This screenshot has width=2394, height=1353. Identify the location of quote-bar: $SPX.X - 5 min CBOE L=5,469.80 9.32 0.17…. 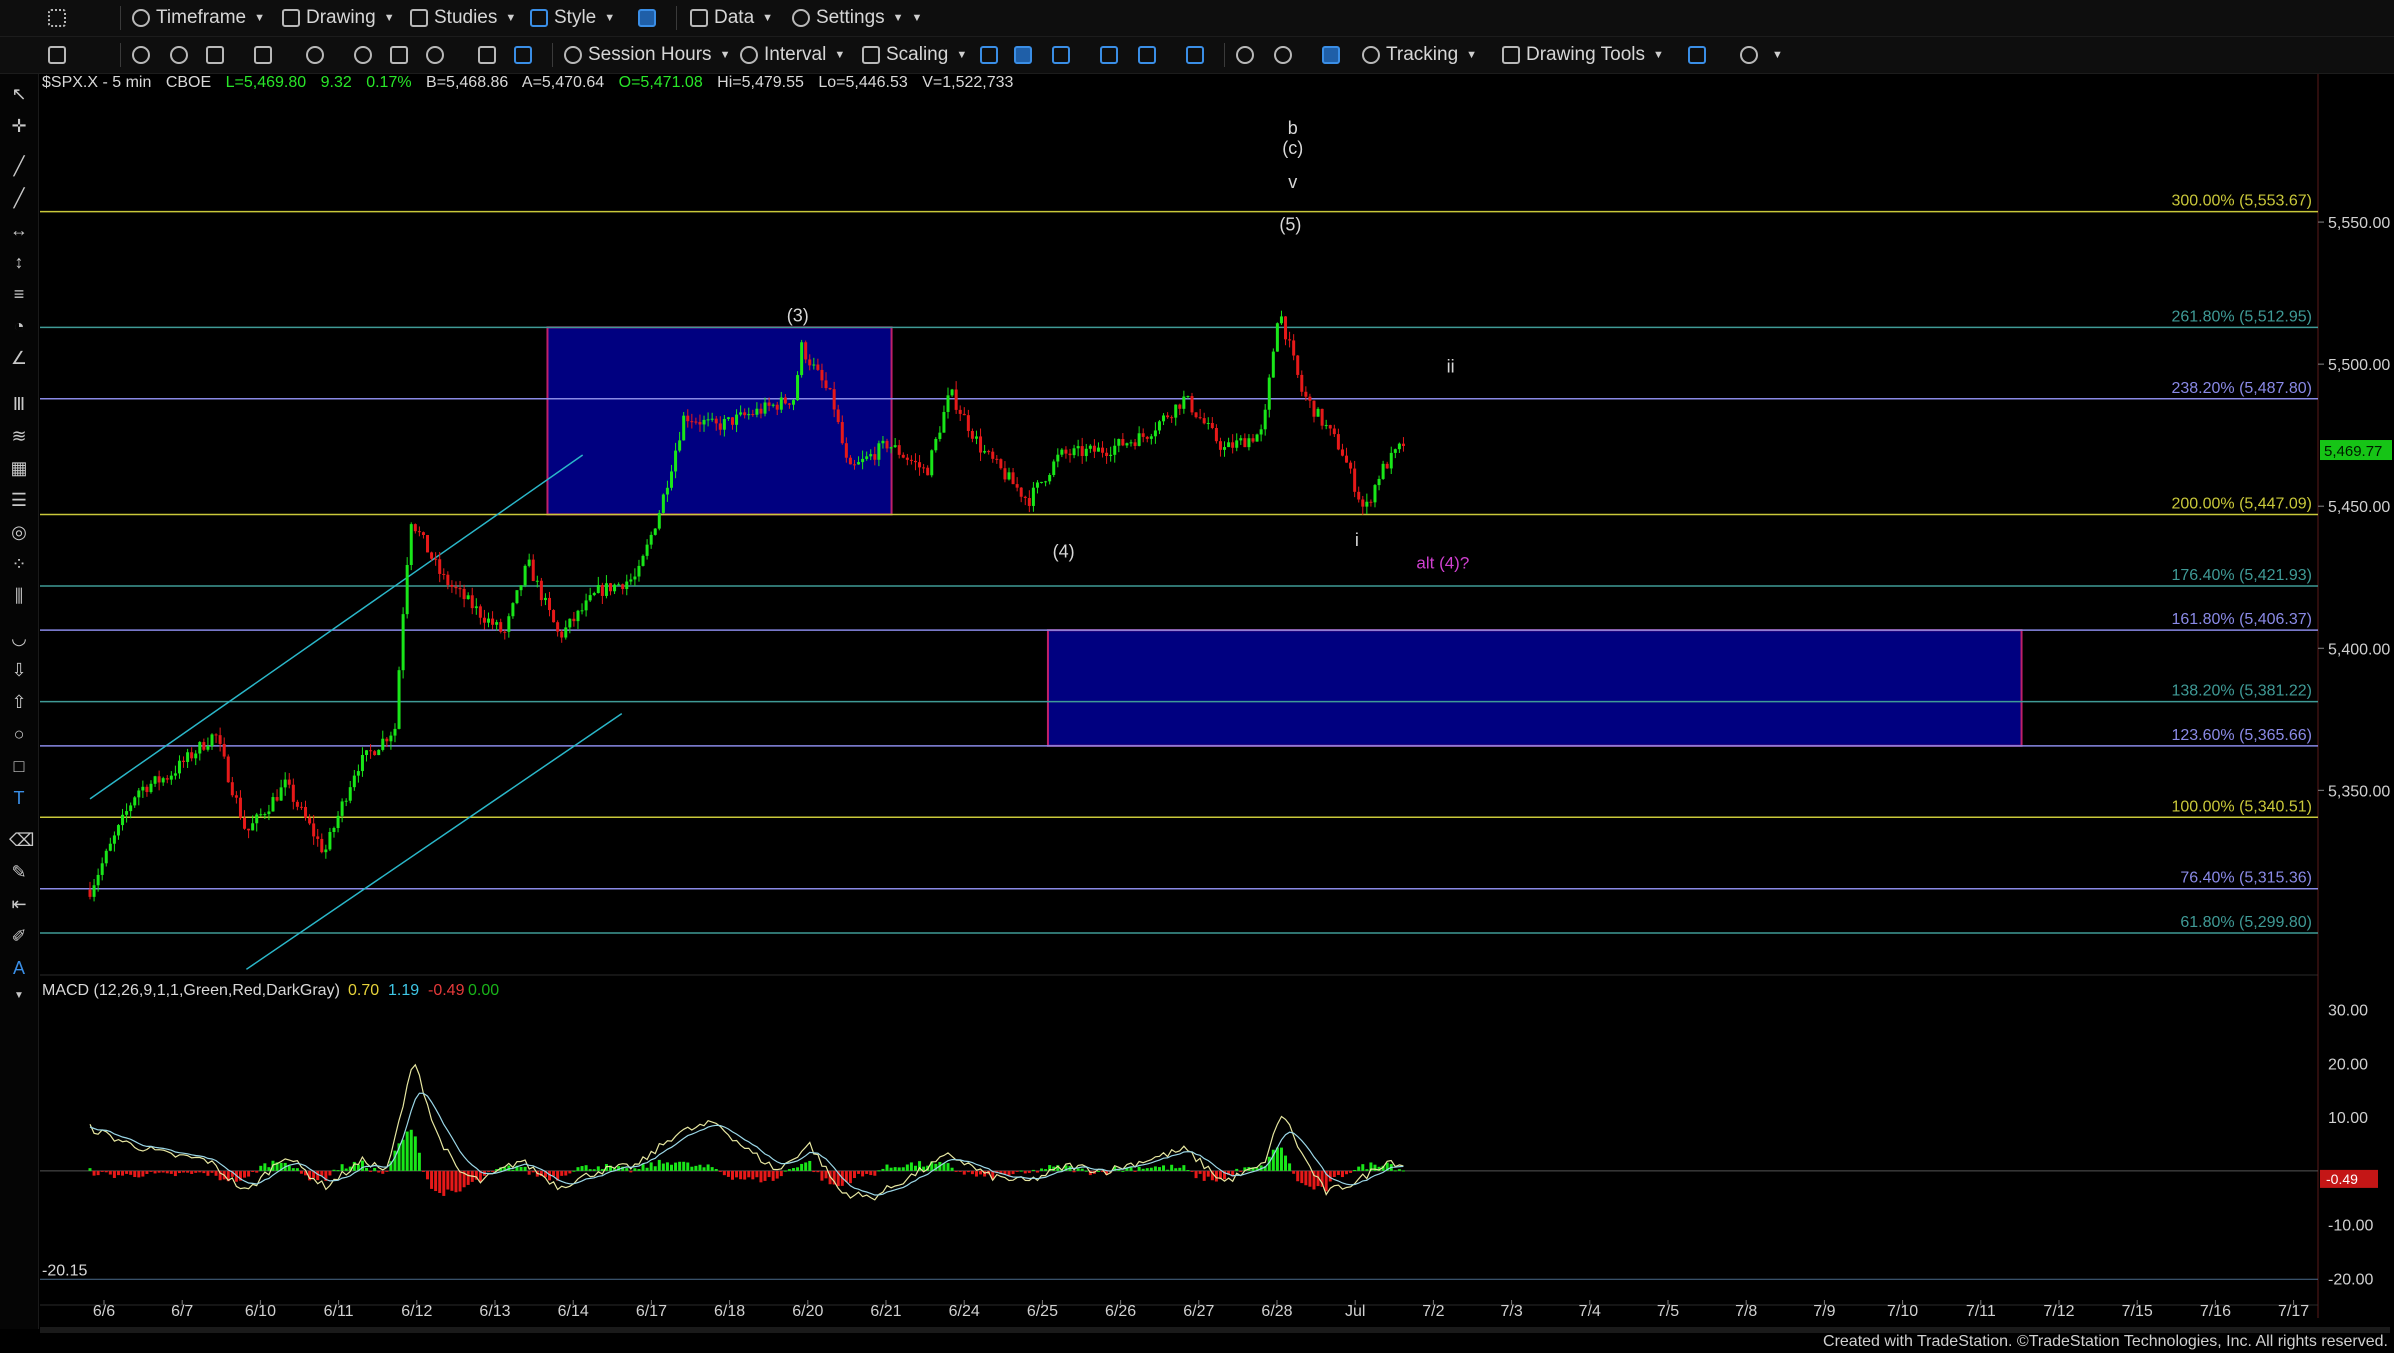
(532, 83).